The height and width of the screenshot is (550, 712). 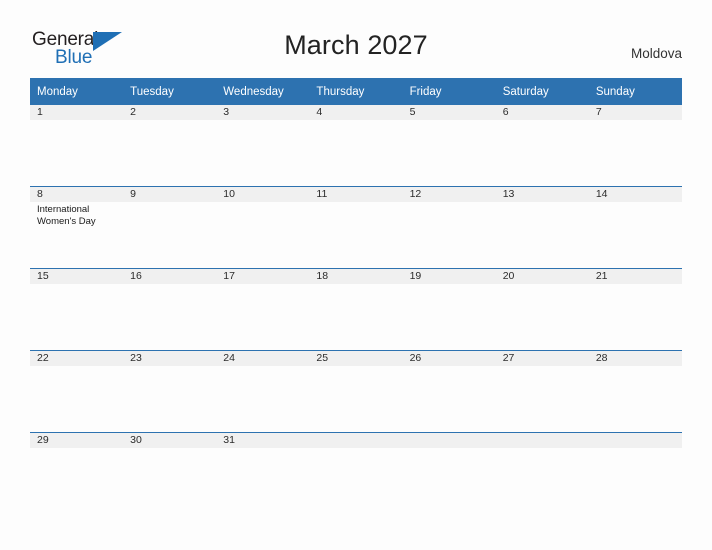 What do you see at coordinates (542, 91) in the screenshot?
I see `weekday-header-saturday: Saturday` at bounding box center [542, 91].